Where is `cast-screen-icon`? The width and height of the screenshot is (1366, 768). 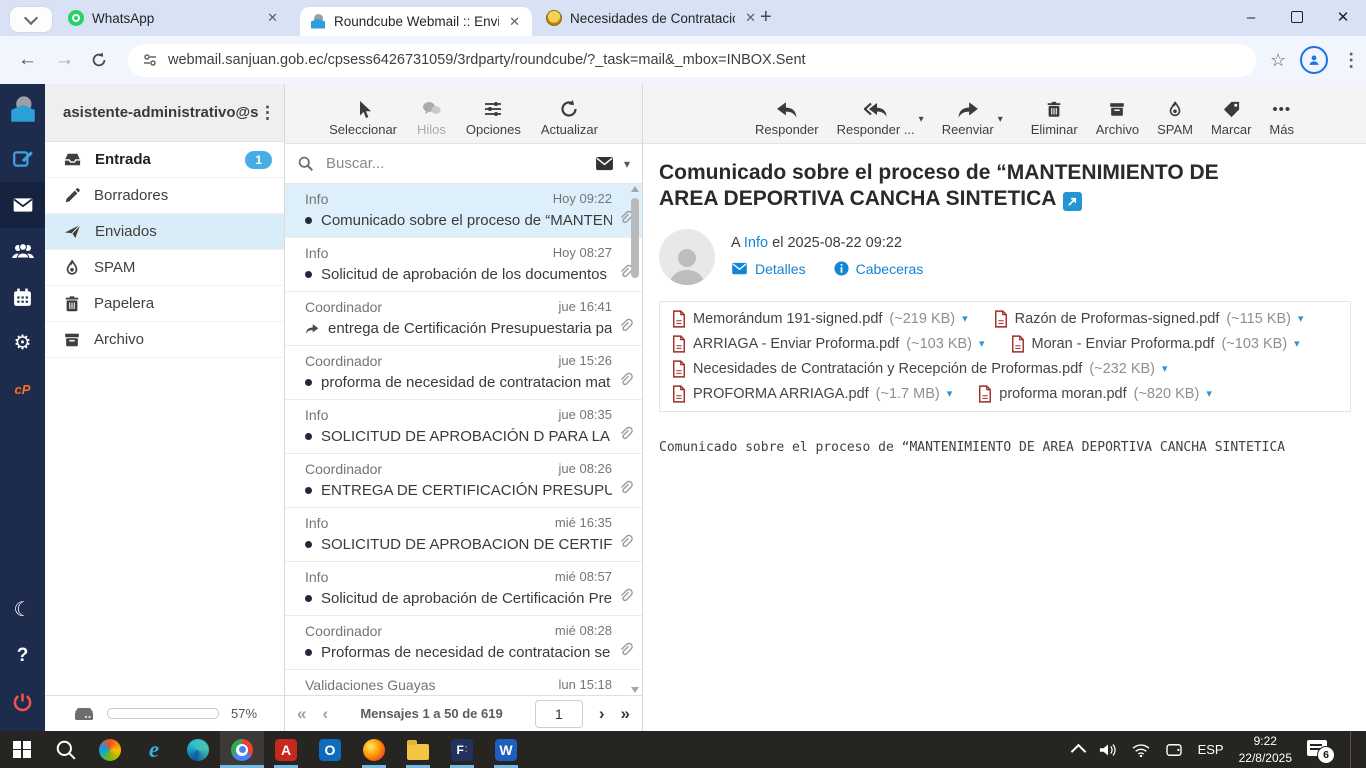 cast-screen-icon is located at coordinates (1174, 750).